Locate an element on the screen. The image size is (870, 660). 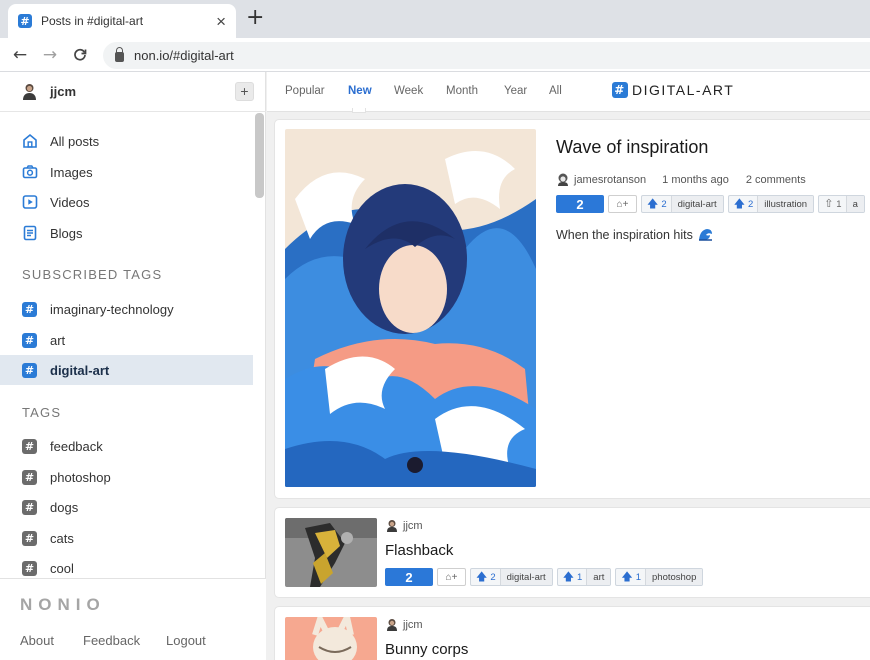
tag-vote-art: 🡅 1 art is located at coordinates (584, 577).